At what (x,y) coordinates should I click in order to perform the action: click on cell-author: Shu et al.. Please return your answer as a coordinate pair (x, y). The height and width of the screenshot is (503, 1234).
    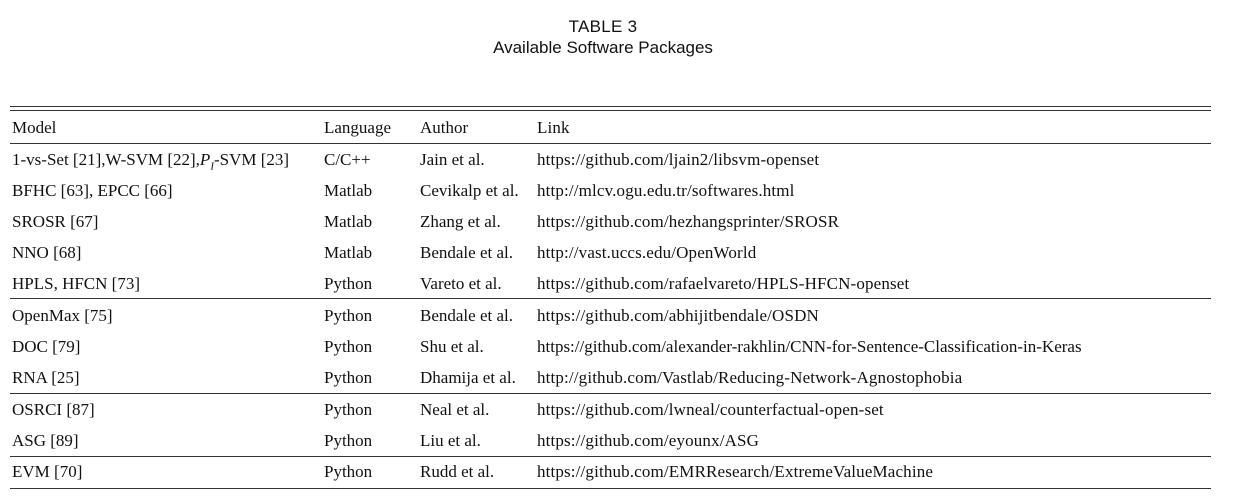
    Looking at the image, I should click on (452, 346).